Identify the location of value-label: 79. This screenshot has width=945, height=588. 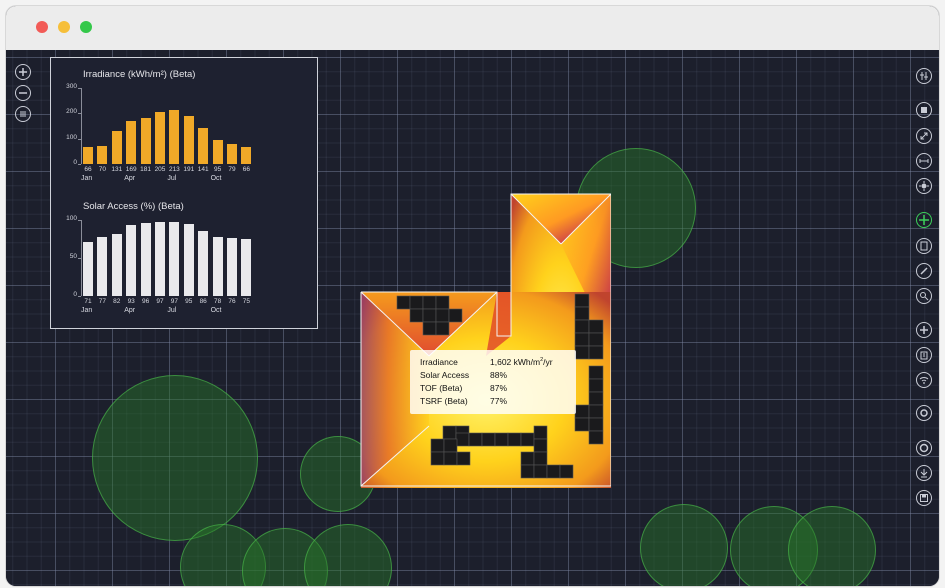
(232, 169).